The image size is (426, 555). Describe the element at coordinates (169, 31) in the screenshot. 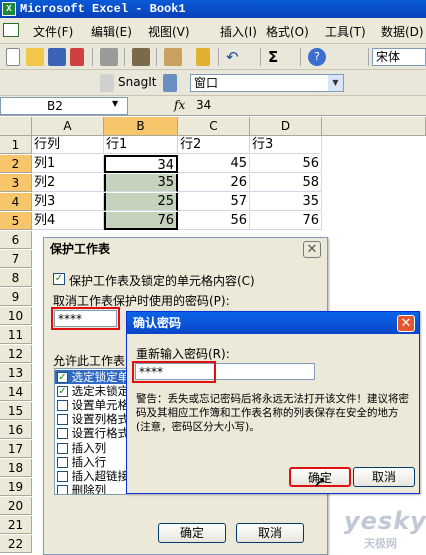

I see `menu-view: 视图(V)` at that location.